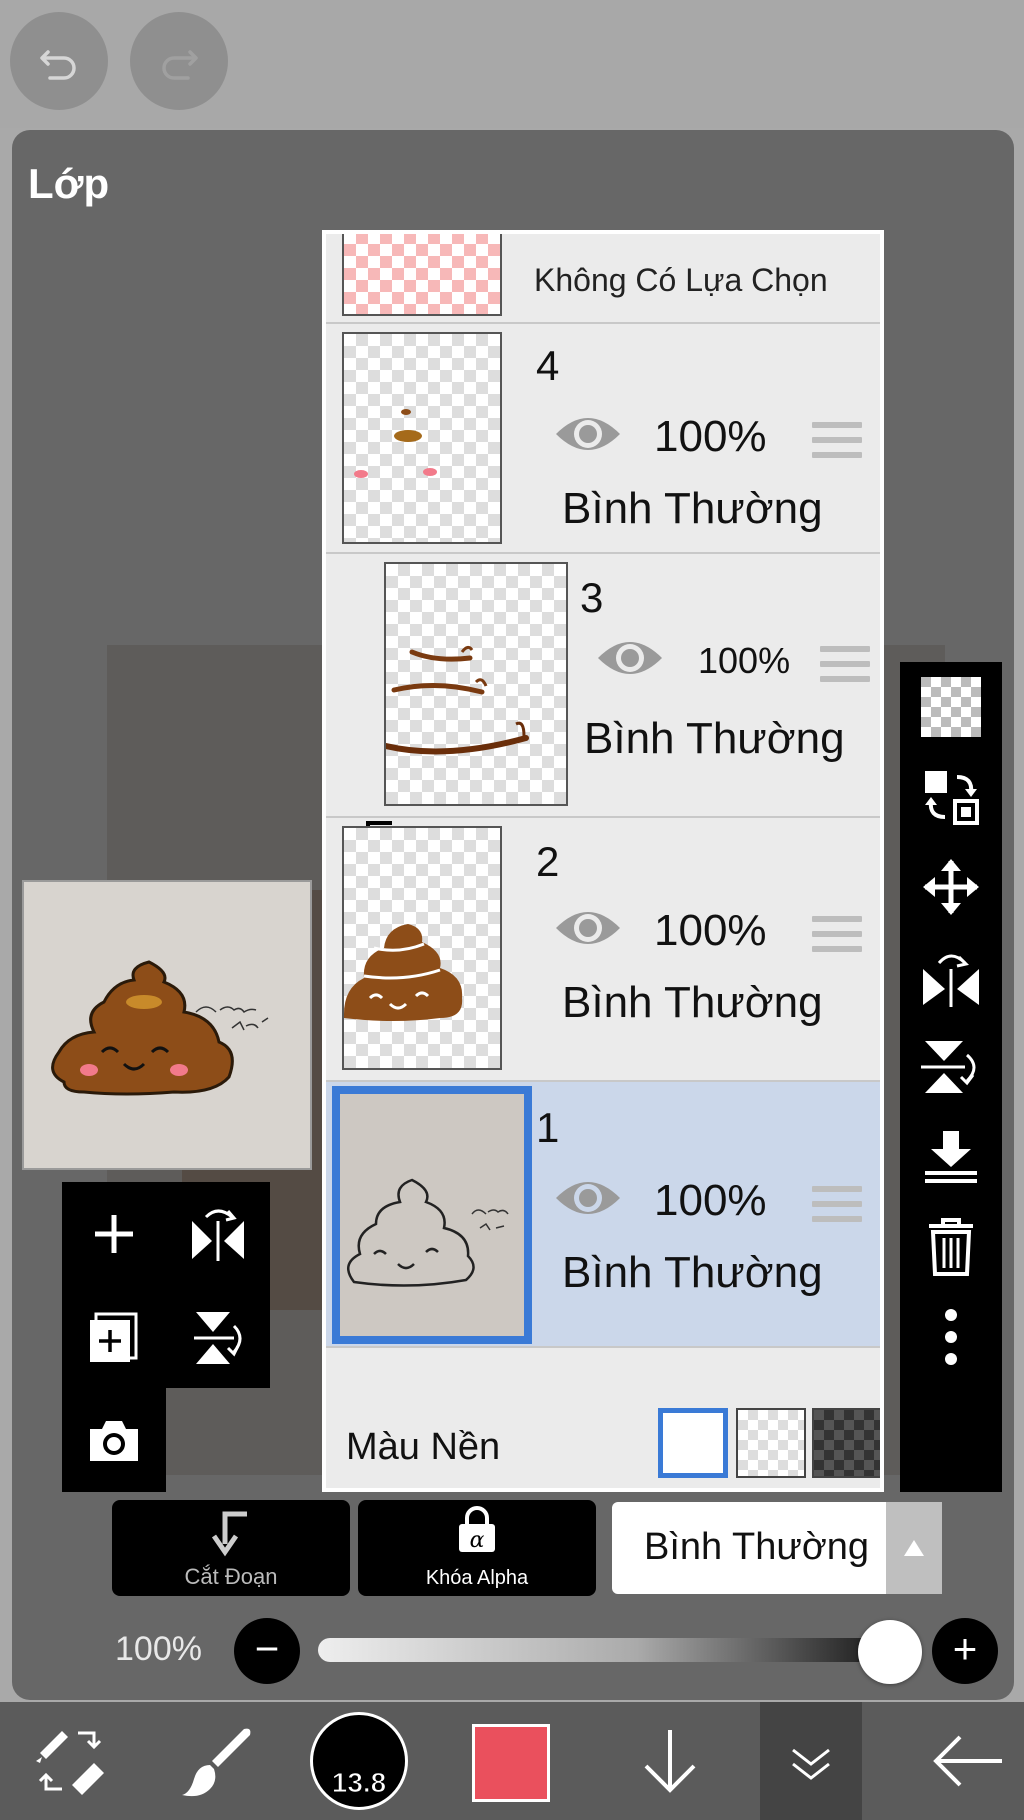  I want to click on color-picker-button, so click(511, 1763).